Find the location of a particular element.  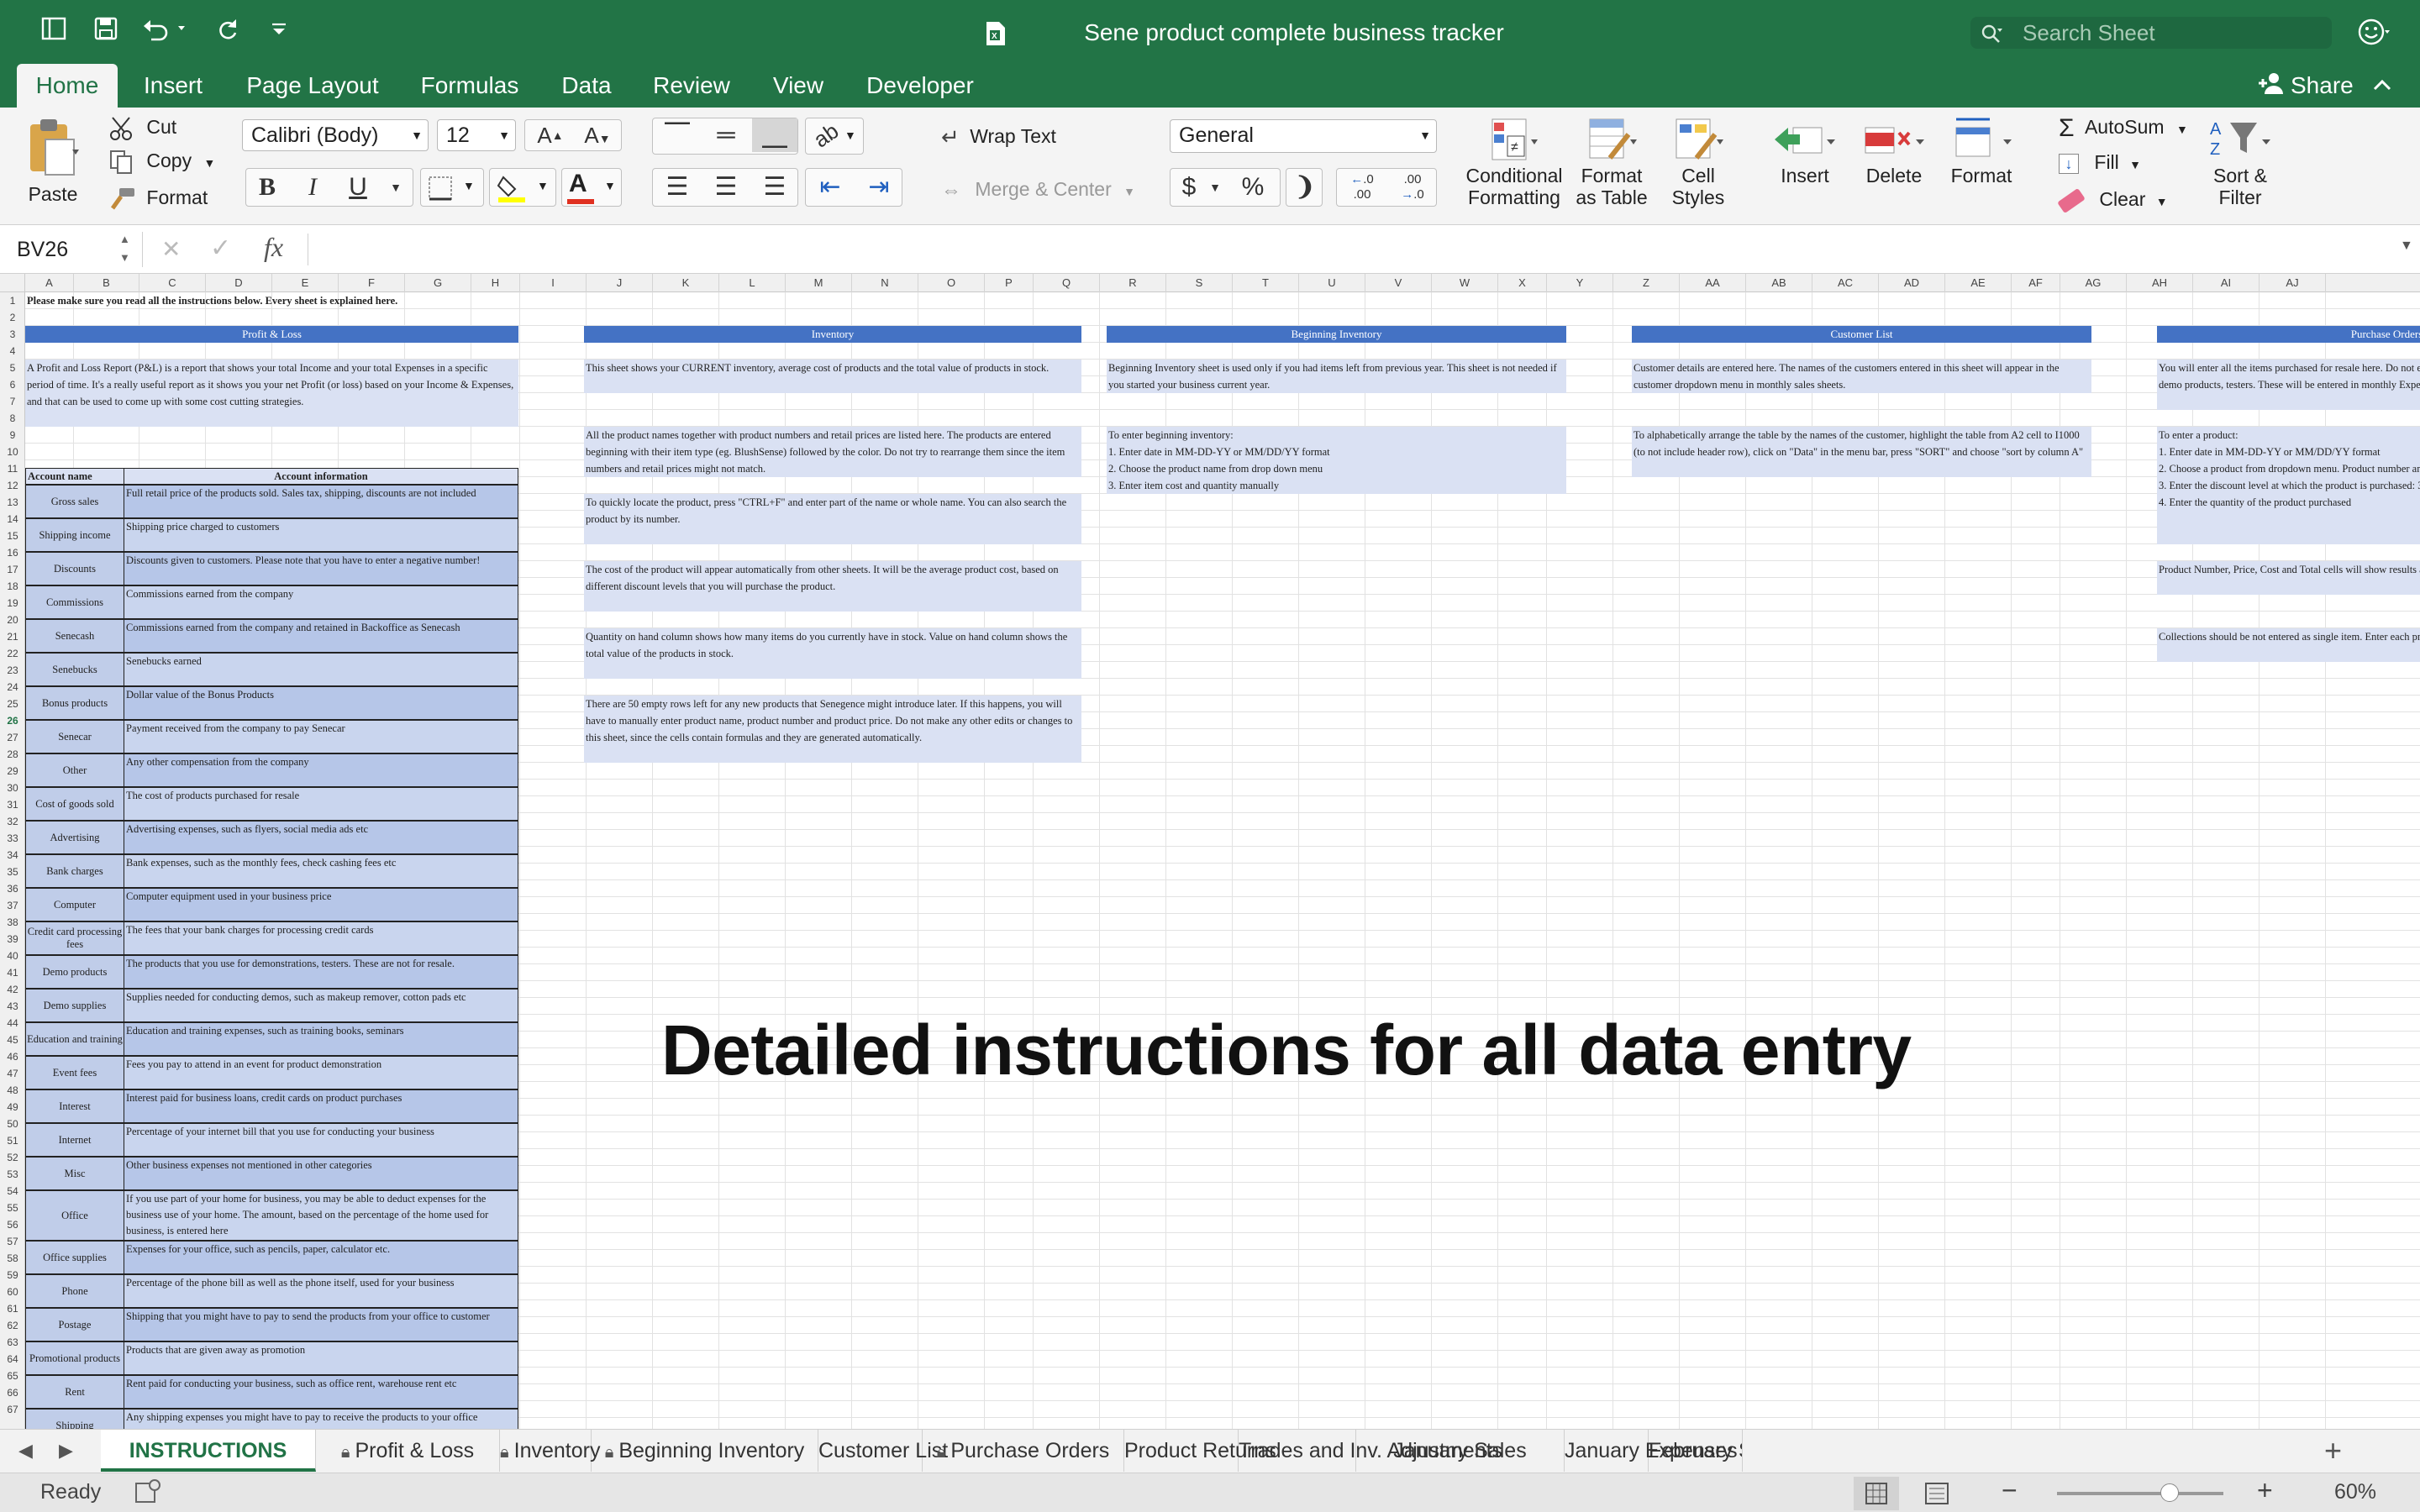

sort-filter-button: AZ Sort & Filter is located at coordinates (2240, 162).